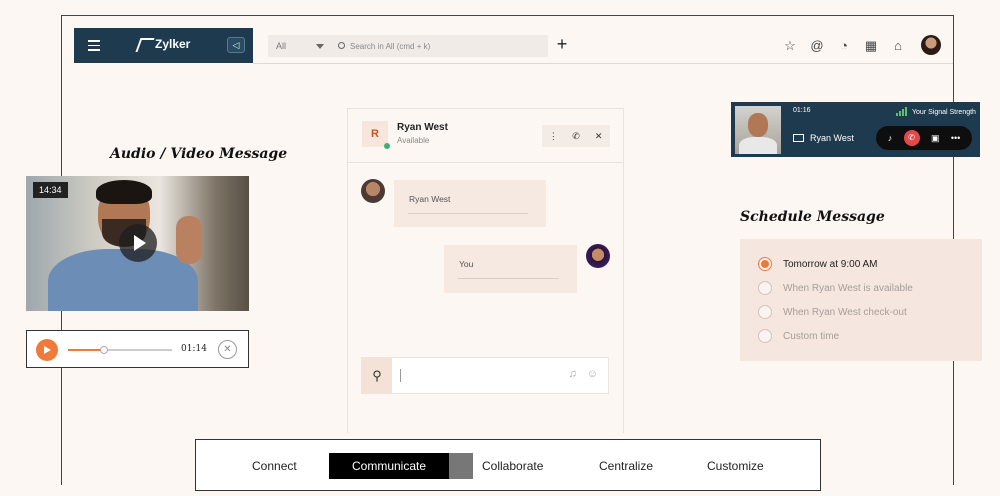 Image resolution: width=1000 pixels, height=496 pixels. What do you see at coordinates (341, 45) in the screenshot?
I see `search-icon` at bounding box center [341, 45].